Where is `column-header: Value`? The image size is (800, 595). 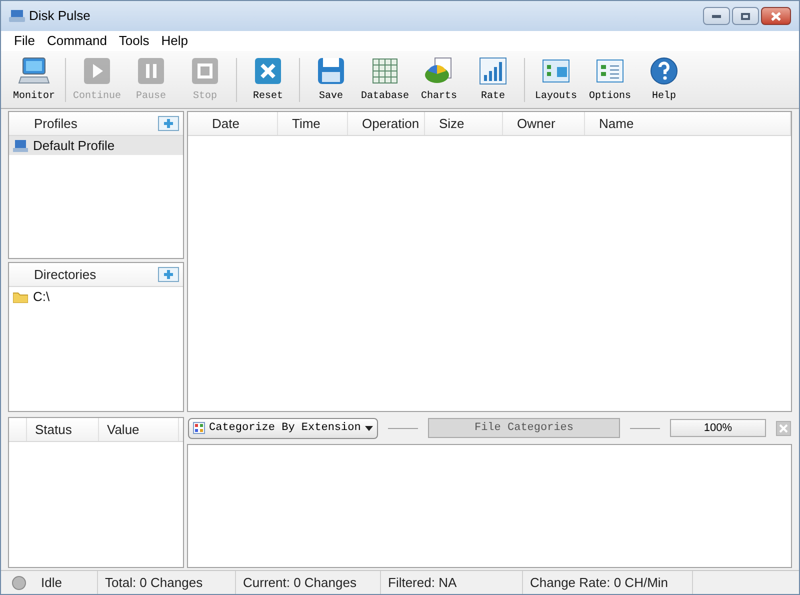 column-header: Value is located at coordinates (139, 429).